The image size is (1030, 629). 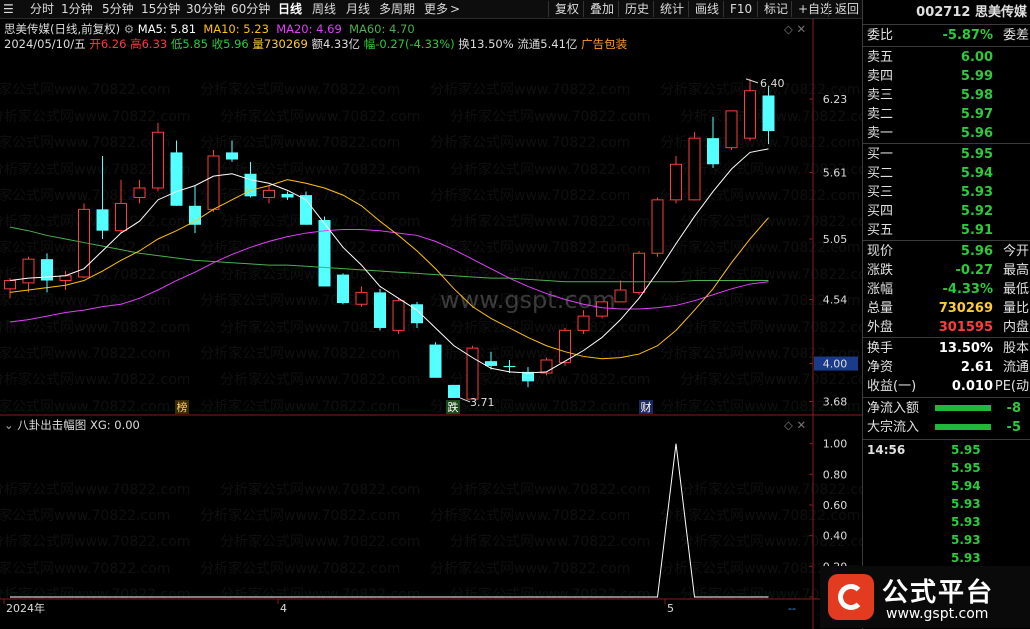 What do you see at coordinates (482, 402) in the screenshot?
I see `low-label: 3.71` at bounding box center [482, 402].